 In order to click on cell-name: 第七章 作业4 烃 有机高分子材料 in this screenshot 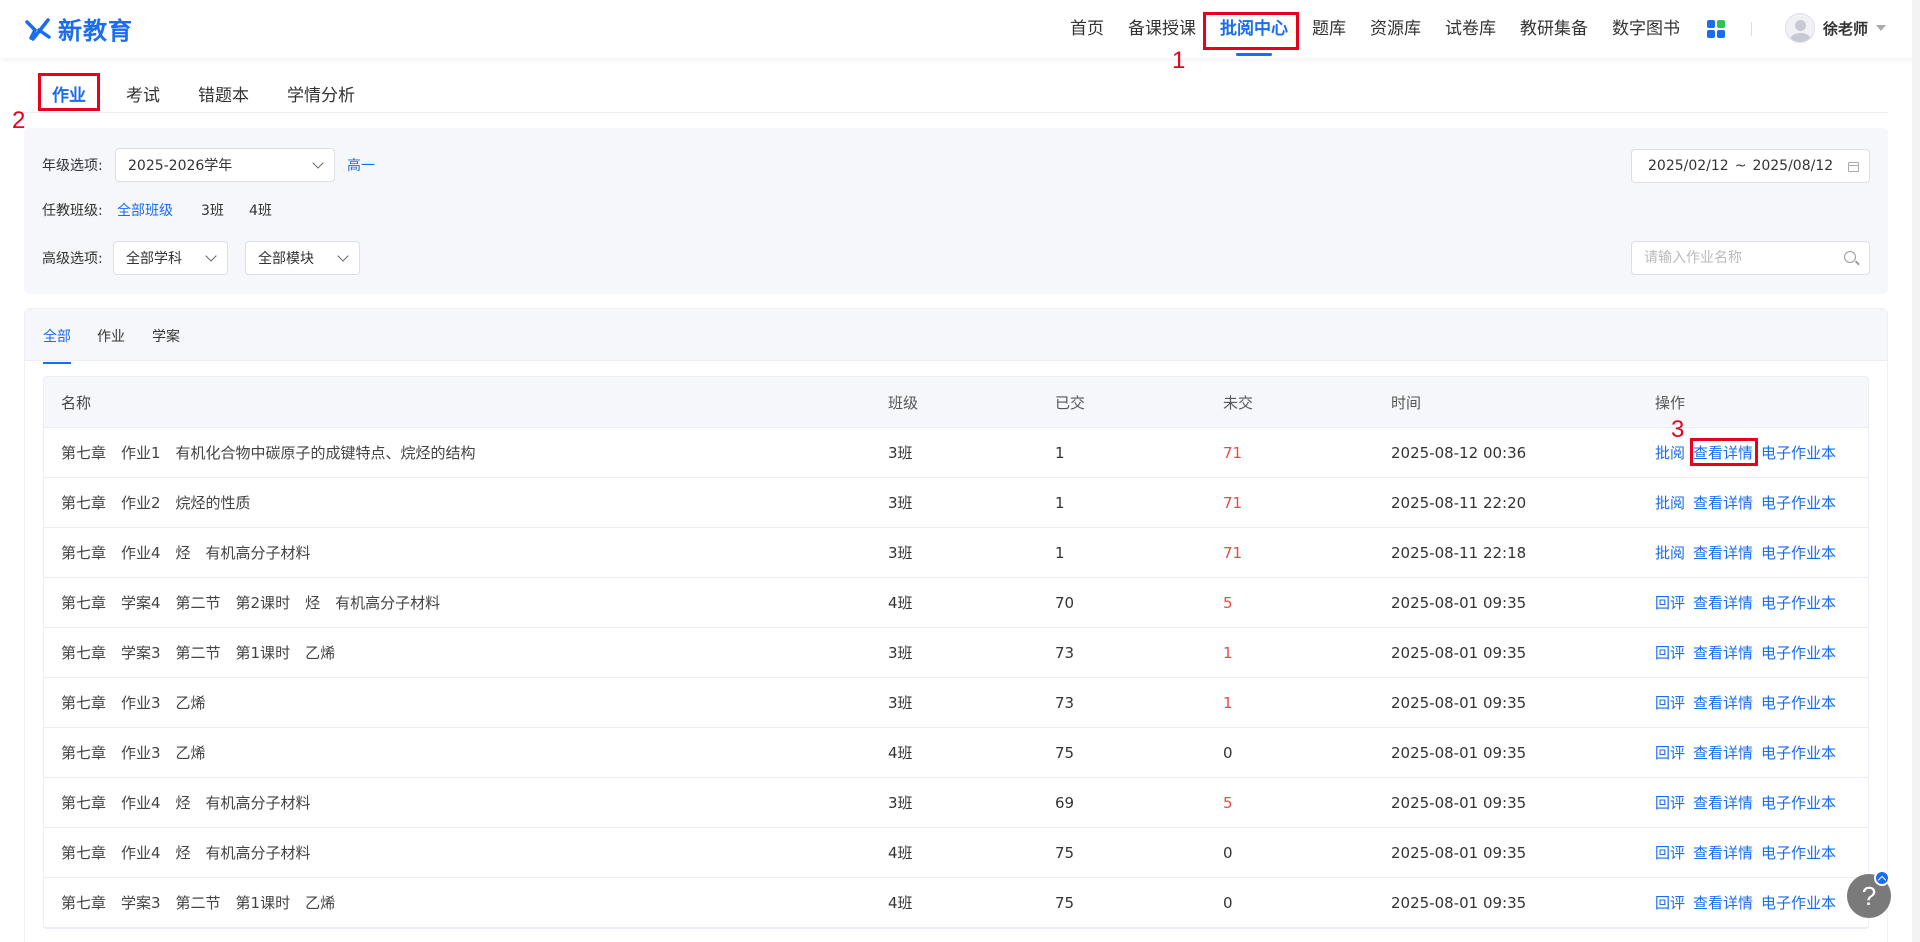, I will do `click(186, 853)`.